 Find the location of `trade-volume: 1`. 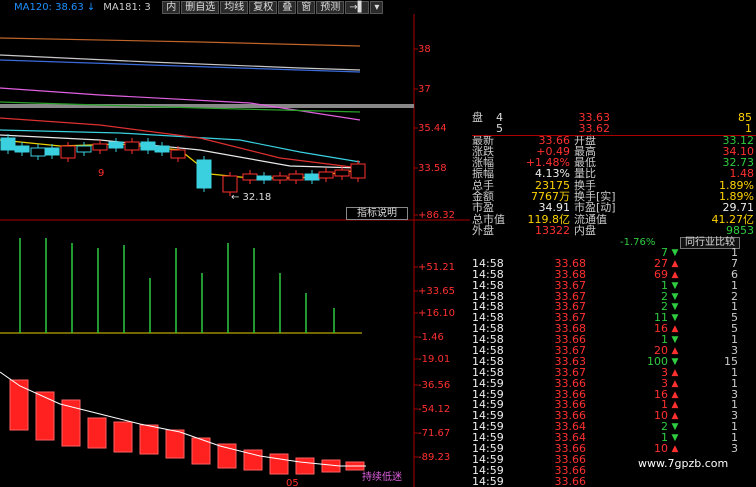

trade-volume: 1 is located at coordinates (664, 285).